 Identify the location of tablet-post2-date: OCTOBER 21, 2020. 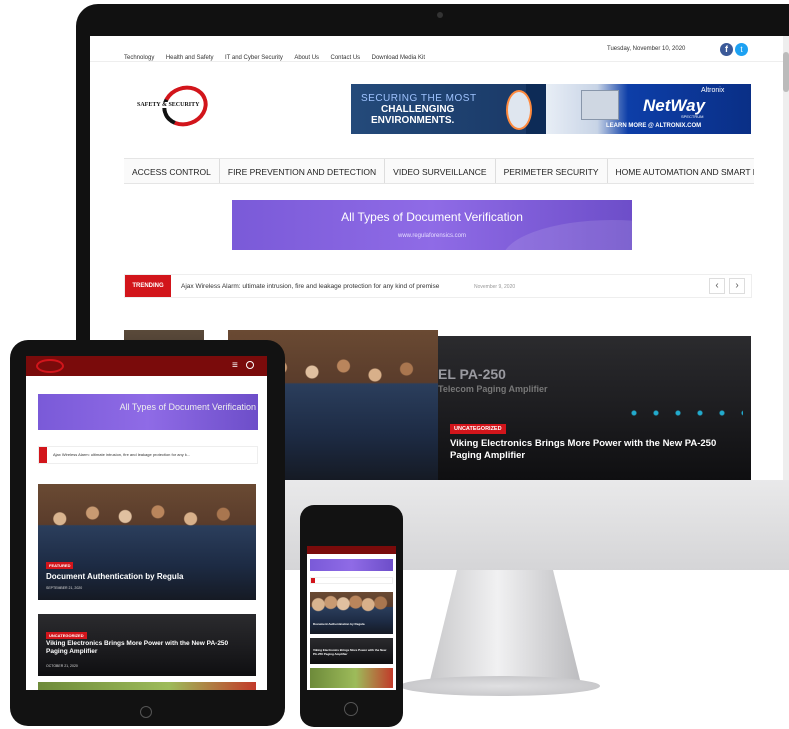
(62, 666).